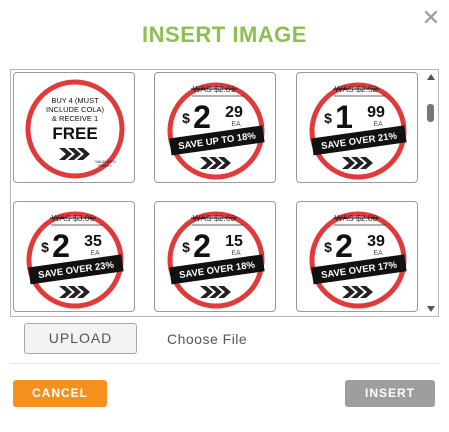 Image resolution: width=449 pixels, height=432 pixels. Describe the element at coordinates (216, 260) in the screenshot. I see `price-tag-image: WAS $2.63$ 2 15EASAVE OVER 18%` at that location.